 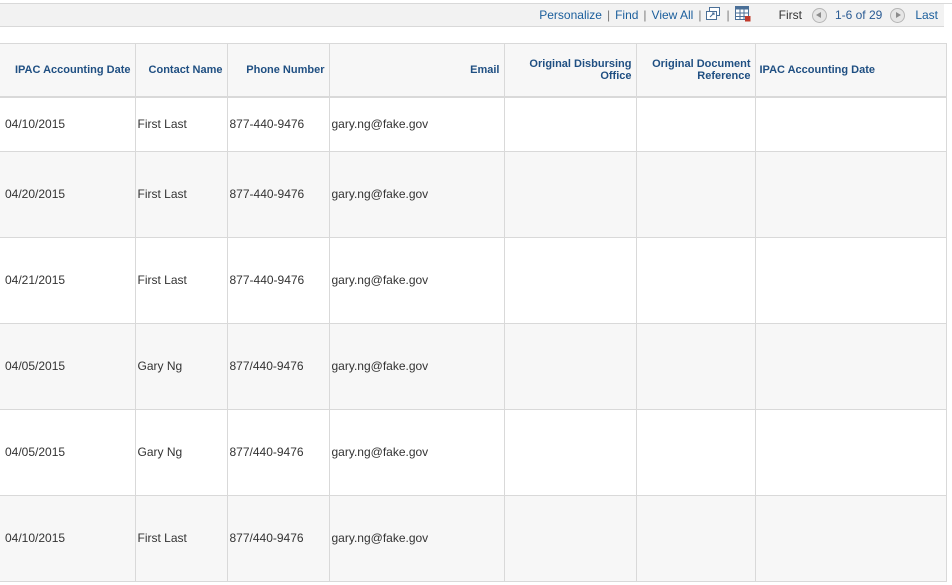 I want to click on last-link: Last, so click(x=926, y=15).